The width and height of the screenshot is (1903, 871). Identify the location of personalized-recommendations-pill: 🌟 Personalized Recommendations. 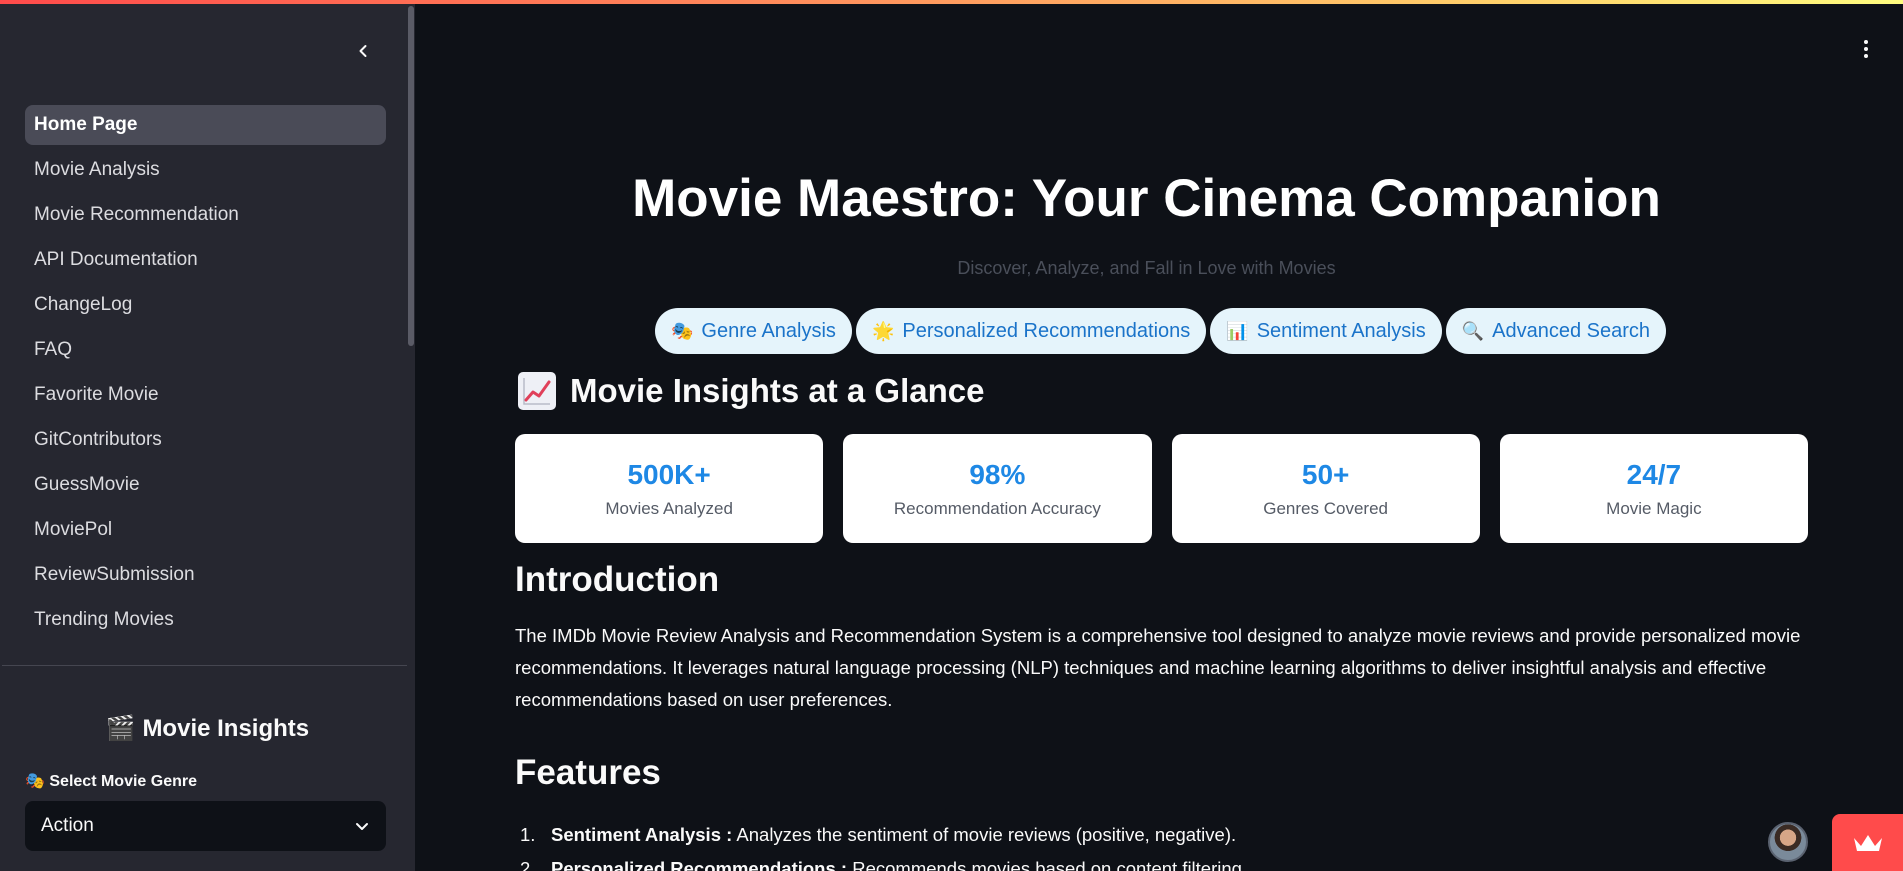
(1031, 331).